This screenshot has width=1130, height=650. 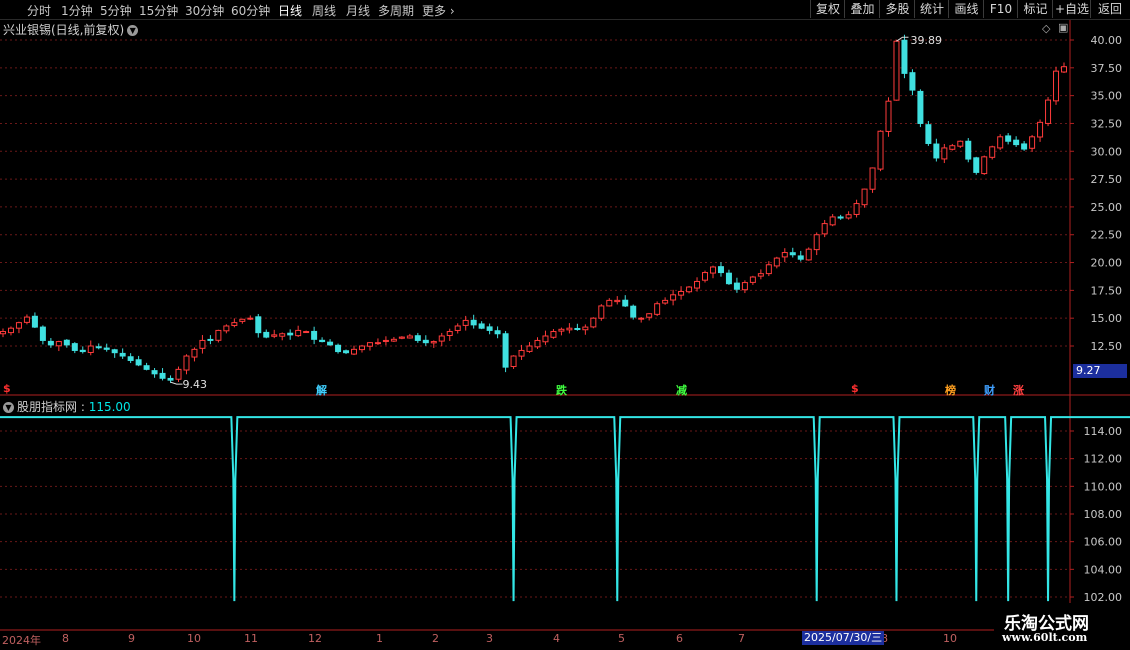 What do you see at coordinates (1103, 486) in the screenshot?
I see `y-tick-label: 110.00` at bounding box center [1103, 486].